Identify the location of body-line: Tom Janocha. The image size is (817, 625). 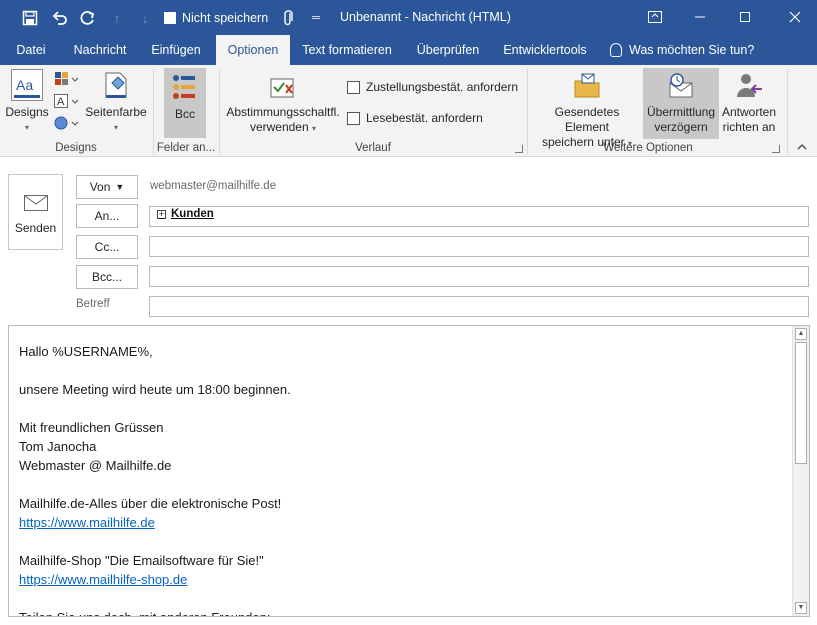
(58, 446).